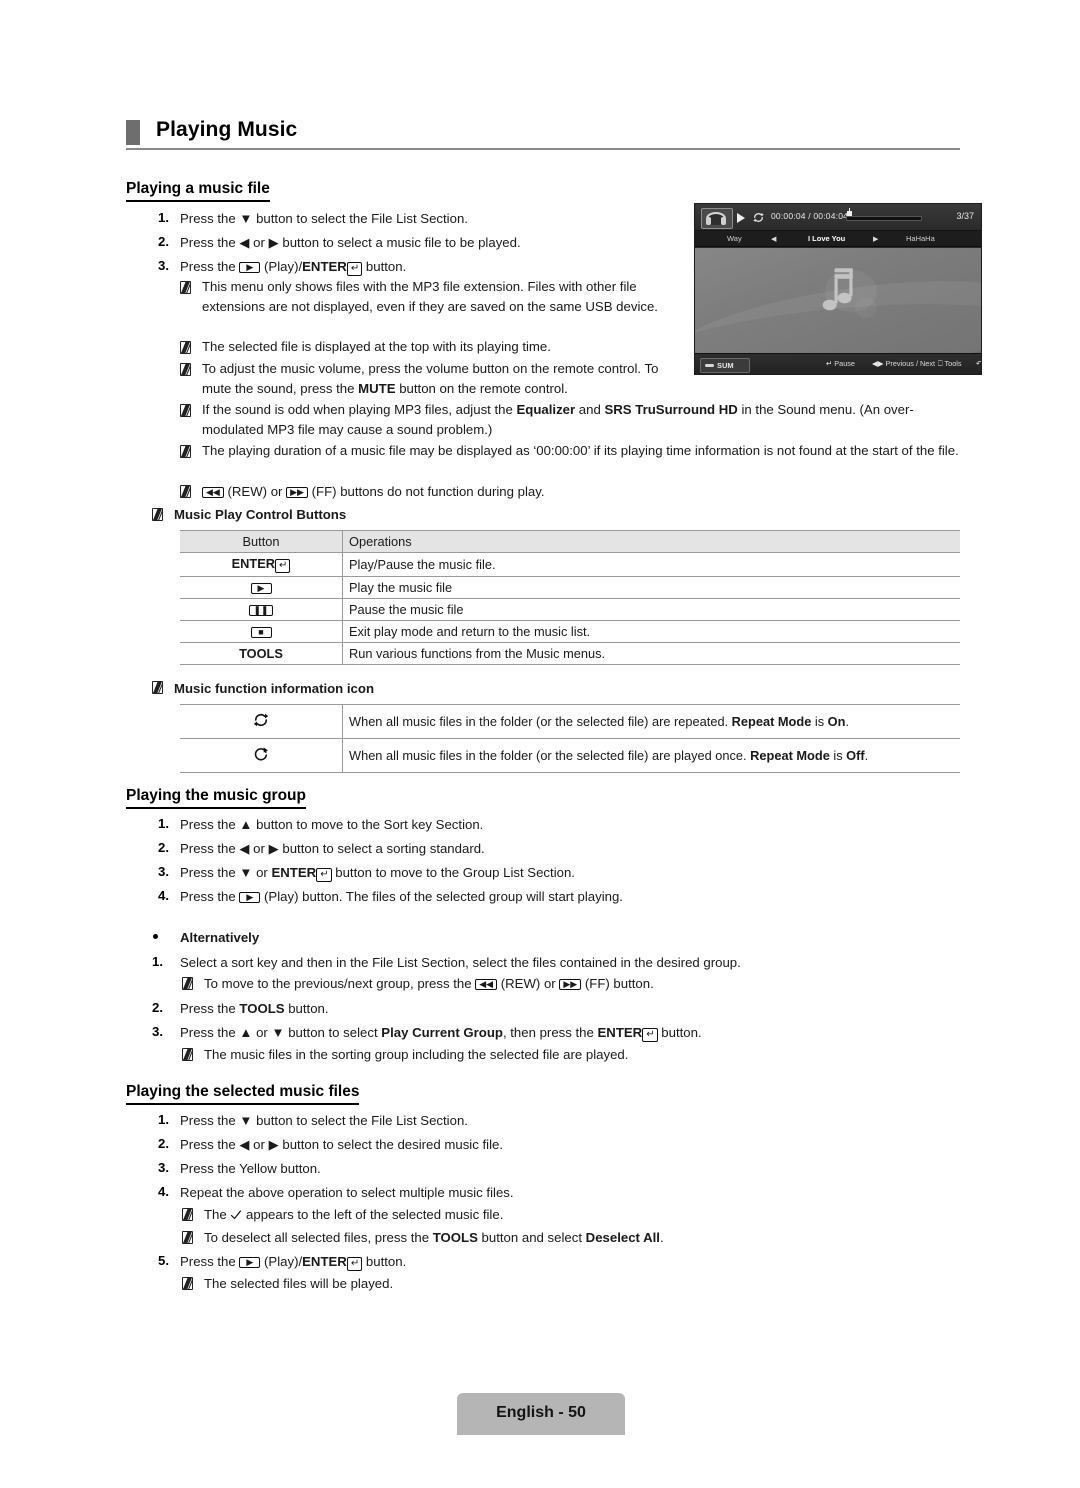  Describe the element at coordinates (651, 541) in the screenshot. I see `table-header-operations: Operations` at that location.